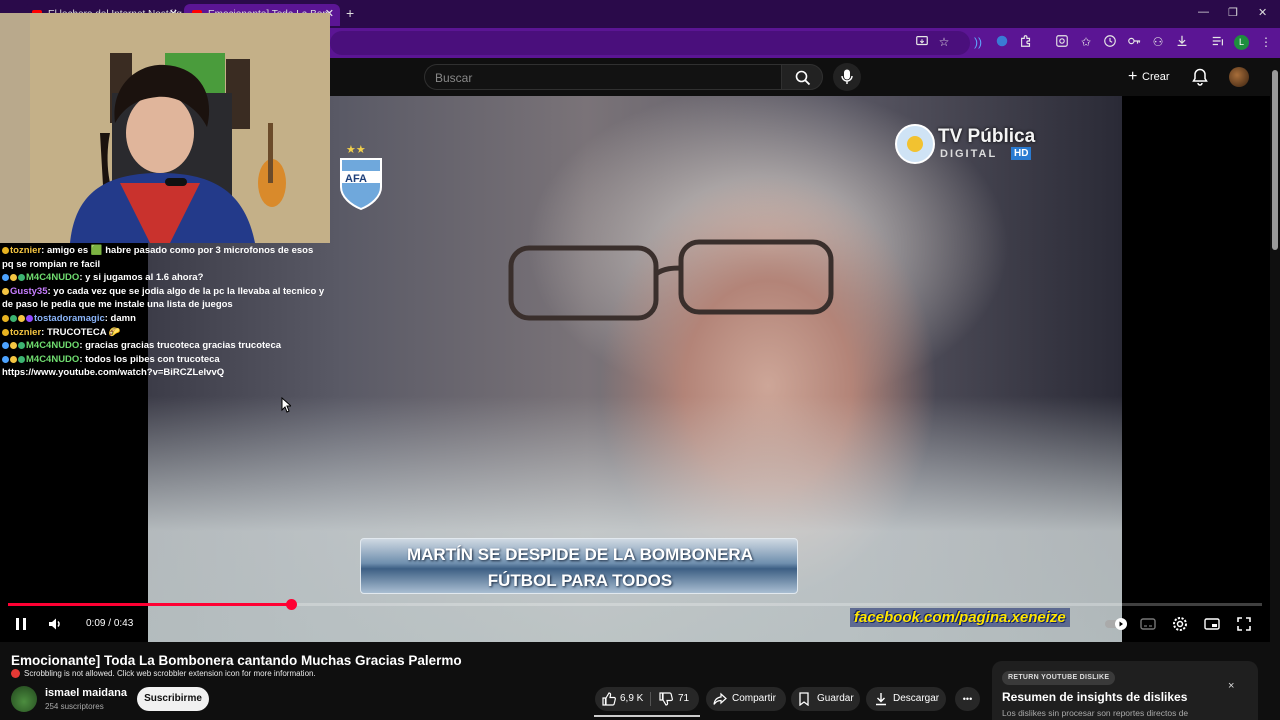 Image resolution: width=1280 pixels, height=720 pixels. Describe the element at coordinates (286, 405) in the screenshot. I see `mouse-cursor-icon` at that location.